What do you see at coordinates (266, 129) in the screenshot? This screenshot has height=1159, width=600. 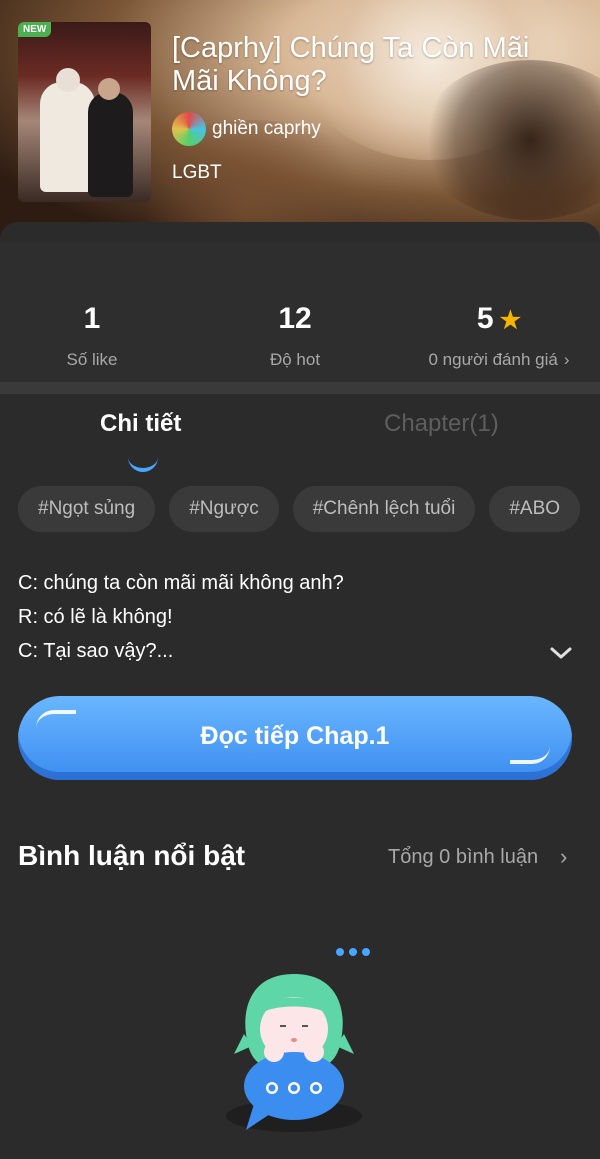 I see `author-name: ghiền caprhy` at bounding box center [266, 129].